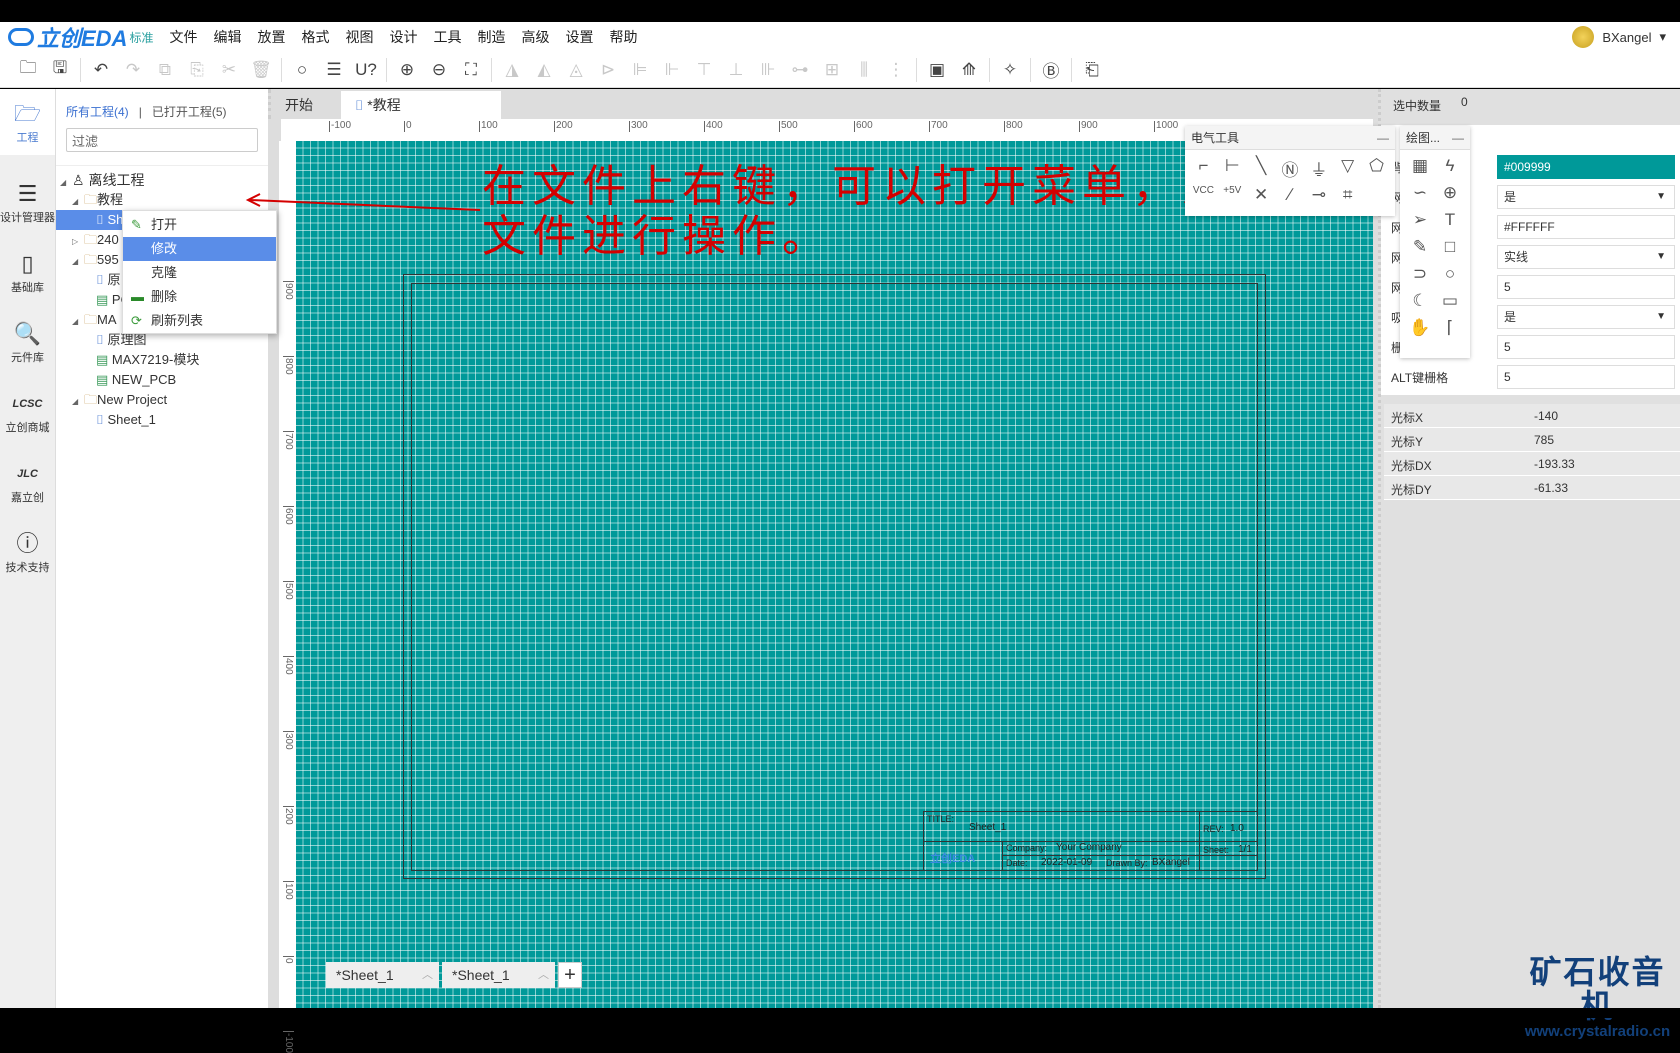  Describe the element at coordinates (672, 70) in the screenshot. I see `align-right-icon: ⊩` at that location.